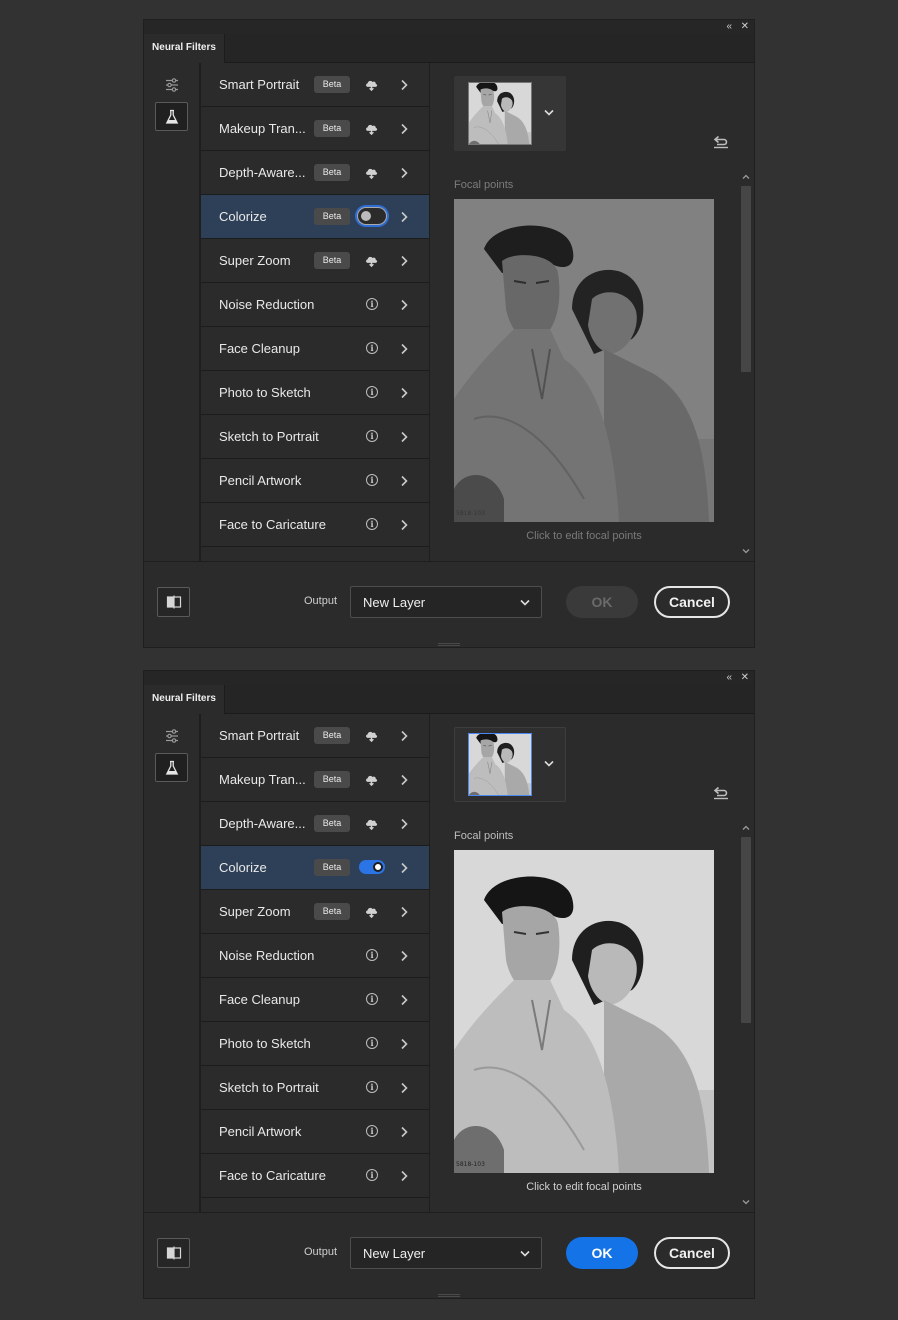  I want to click on filter-item-depth-aware: Depth-Aware... Beta, so click(315, 824).